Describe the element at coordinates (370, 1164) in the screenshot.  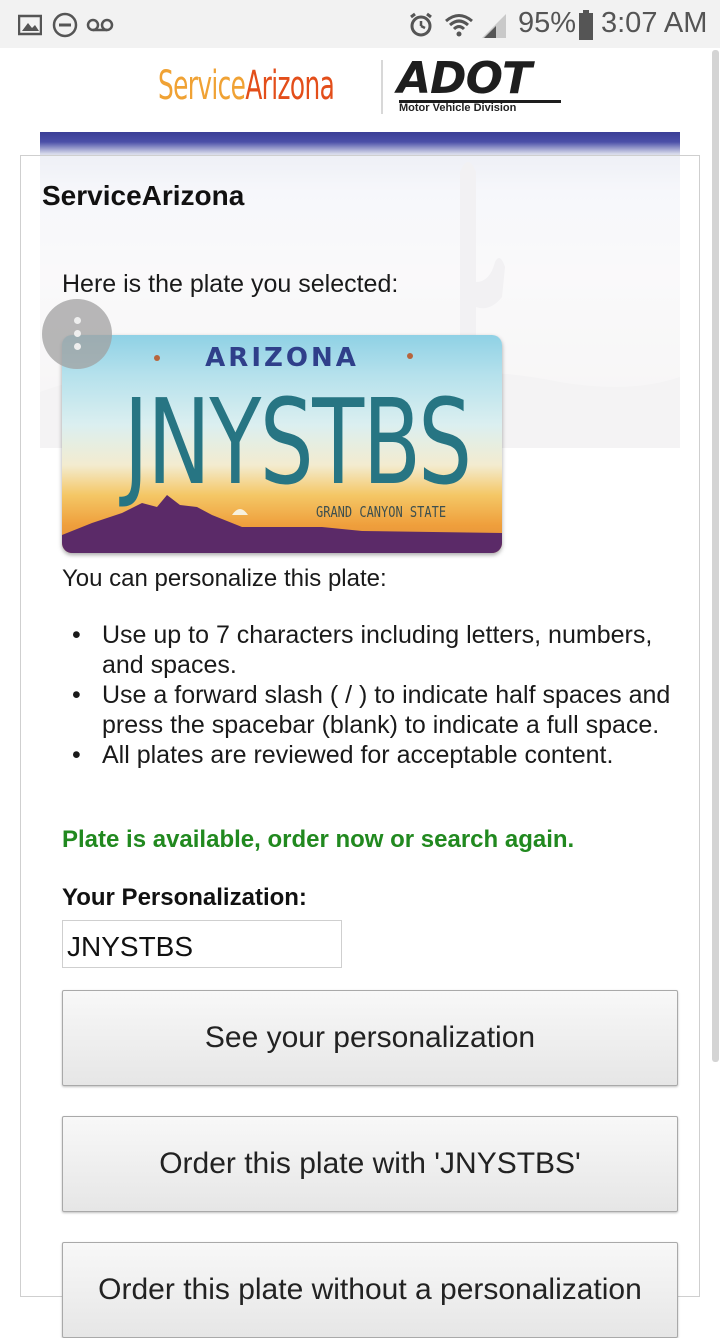
I see `order-with-personalization-button: Order this plate with 'JNYSTBS'` at that location.